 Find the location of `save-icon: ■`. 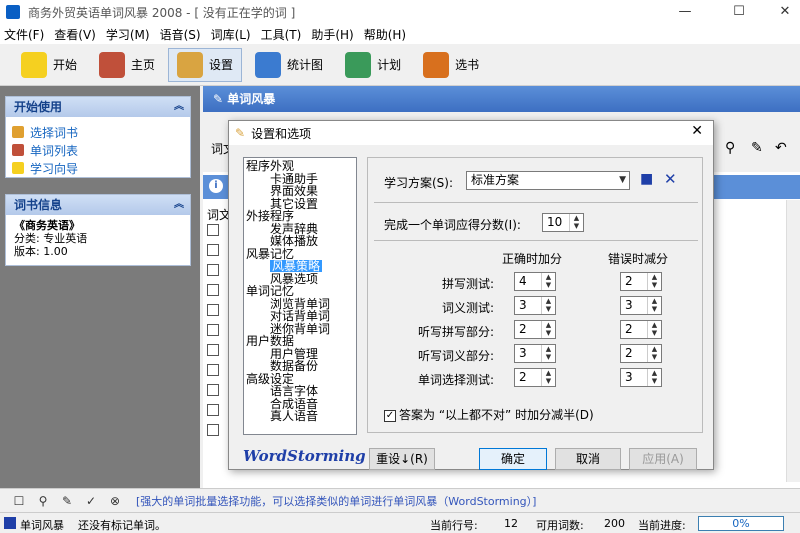

save-icon: ■ is located at coordinates (646, 179).